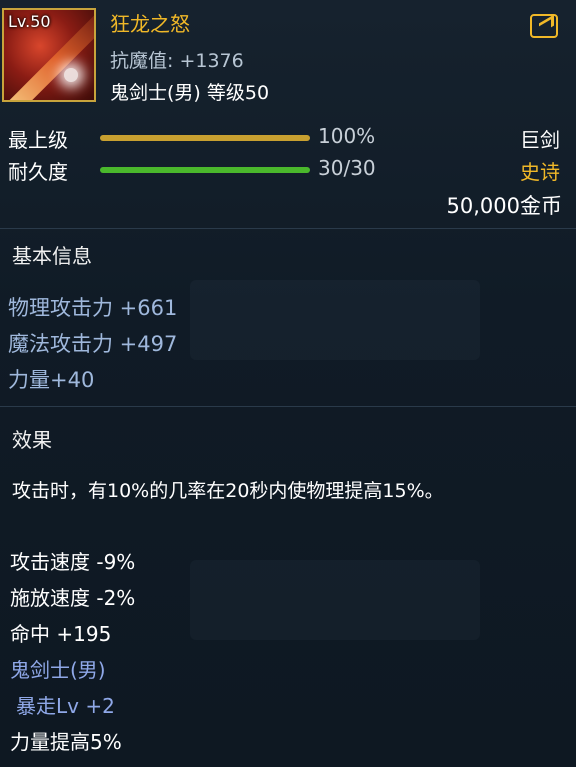 Image resolution: width=576 pixels, height=767 pixels. I want to click on skill-level-bonus: 暴走Lv +2, so click(65, 706).